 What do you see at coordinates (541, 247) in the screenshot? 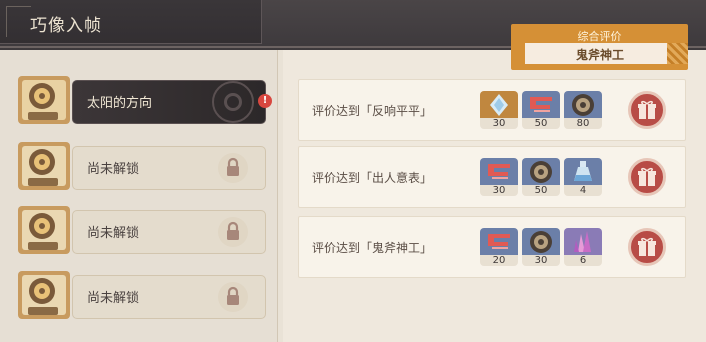
I see `gear-coin-icon: 30` at bounding box center [541, 247].